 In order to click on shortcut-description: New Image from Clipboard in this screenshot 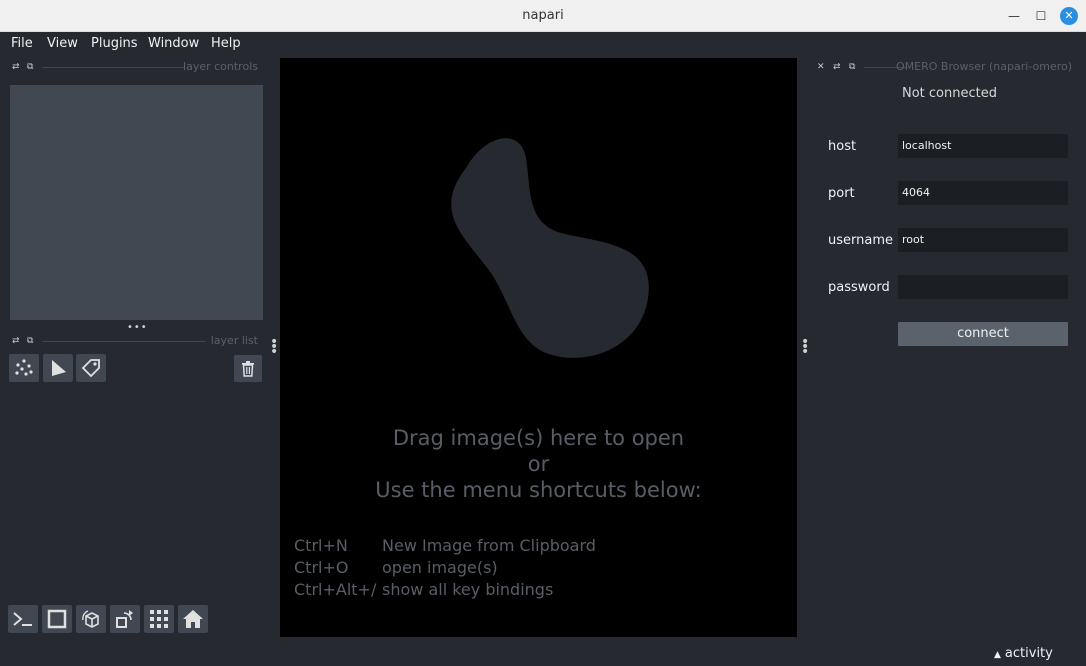, I will do `click(489, 545)`.